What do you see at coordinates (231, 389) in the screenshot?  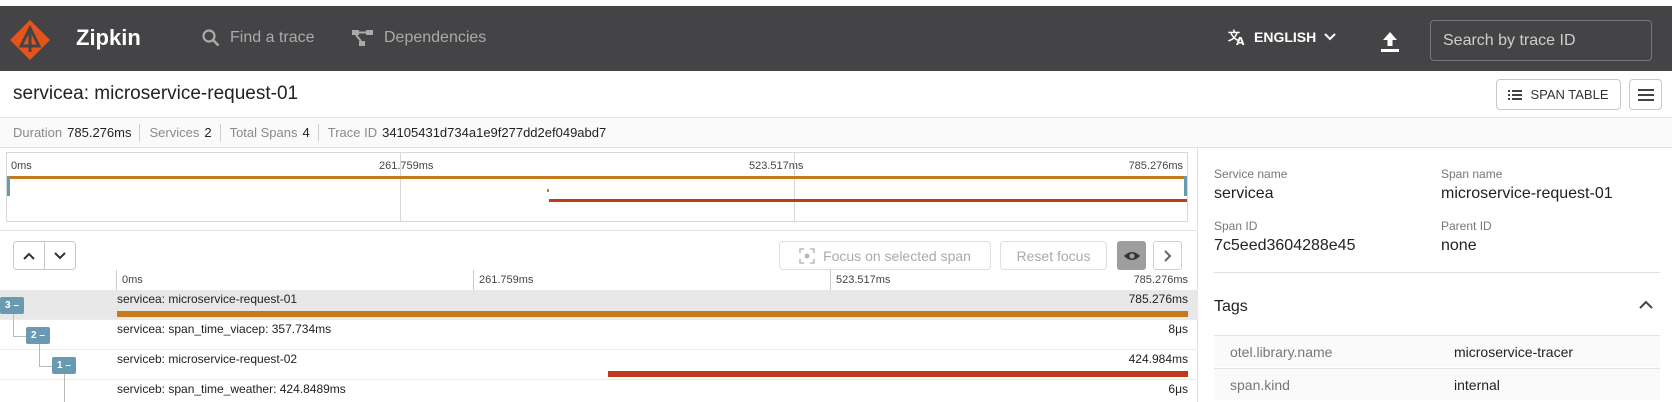 I see `span-row-label: serviceb: span_time_weather: 424.8489ms` at bounding box center [231, 389].